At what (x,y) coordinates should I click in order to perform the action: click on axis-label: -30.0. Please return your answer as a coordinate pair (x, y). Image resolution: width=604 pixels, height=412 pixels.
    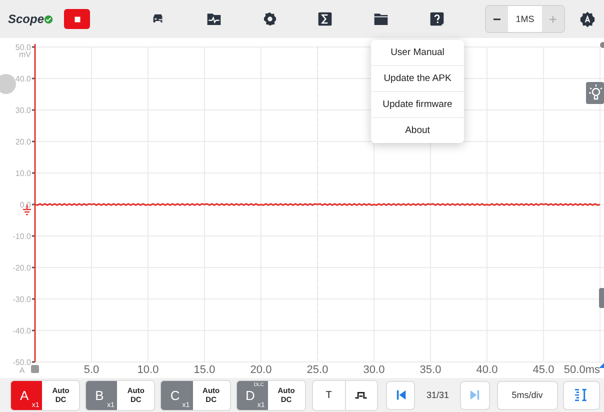
    Looking at the image, I should click on (21, 299).